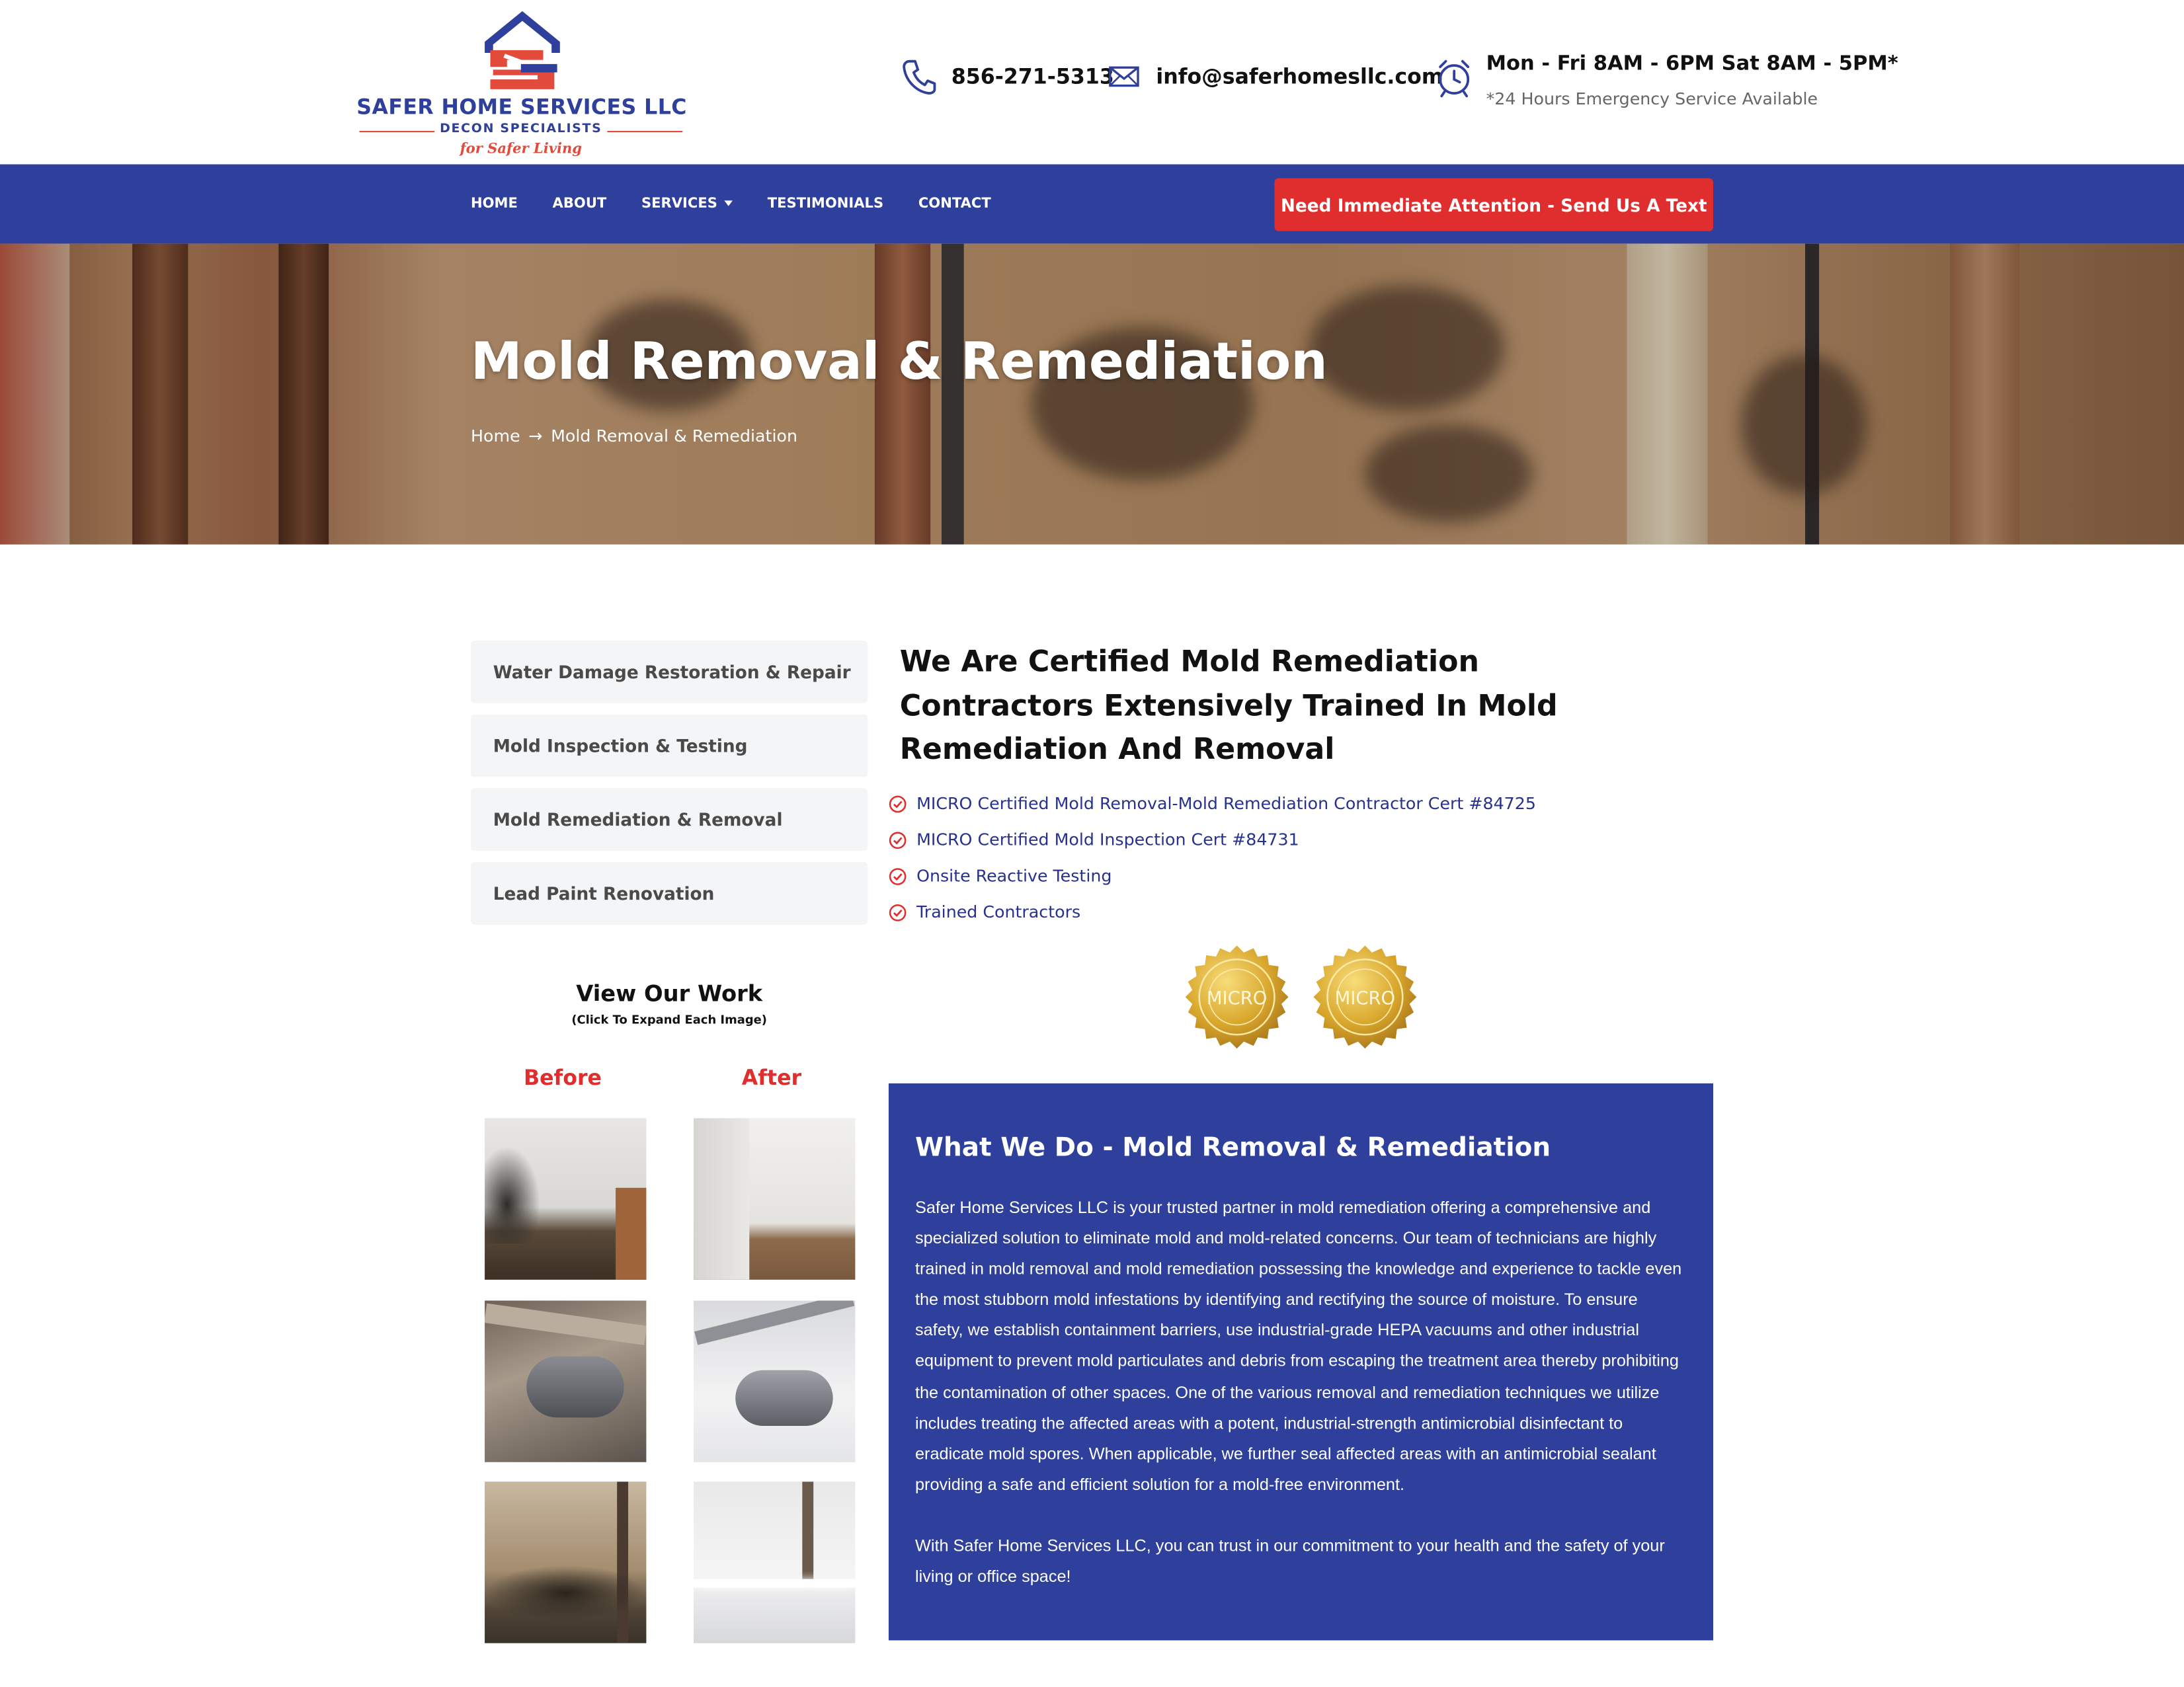 This screenshot has height=1687, width=2184. Describe the element at coordinates (1454, 78) in the screenshot. I see `alarm-clock-icon` at that location.